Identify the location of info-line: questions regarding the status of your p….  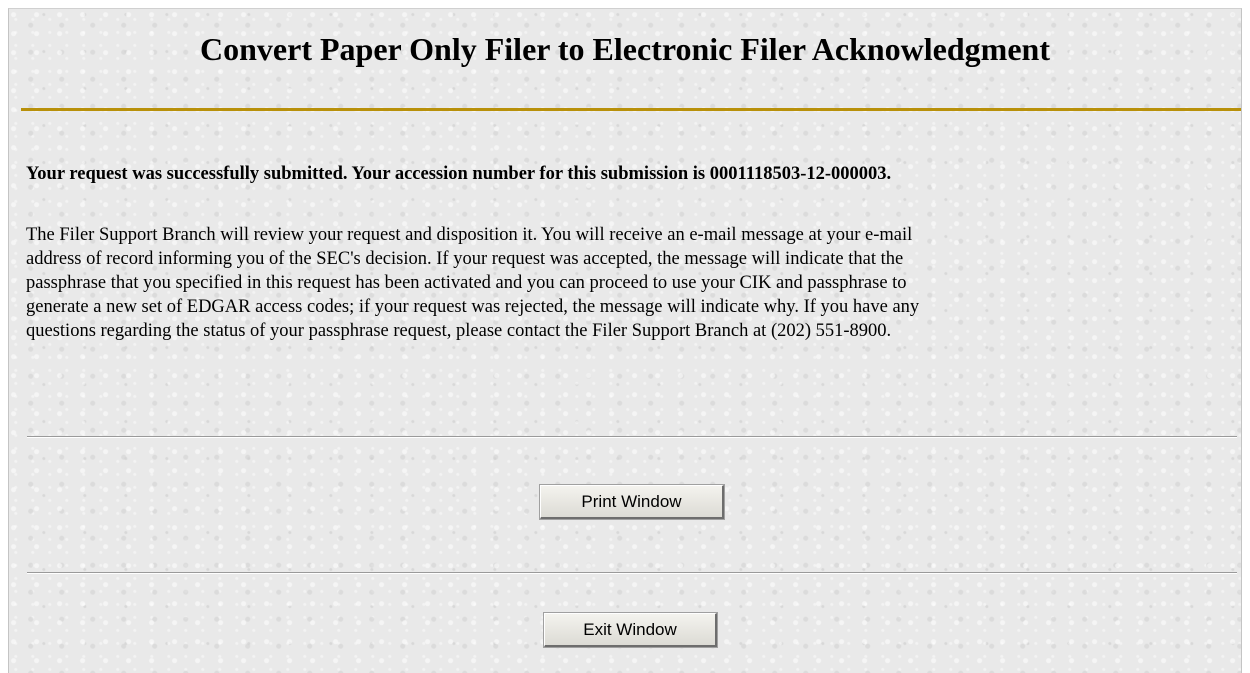
(459, 331).